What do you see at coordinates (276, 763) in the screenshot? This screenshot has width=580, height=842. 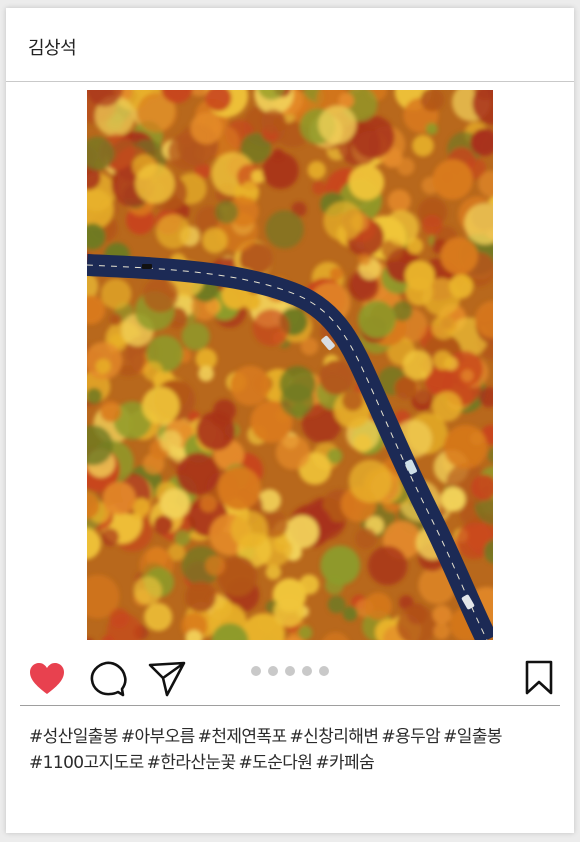 I see `hashtag-link: #도순다원` at bounding box center [276, 763].